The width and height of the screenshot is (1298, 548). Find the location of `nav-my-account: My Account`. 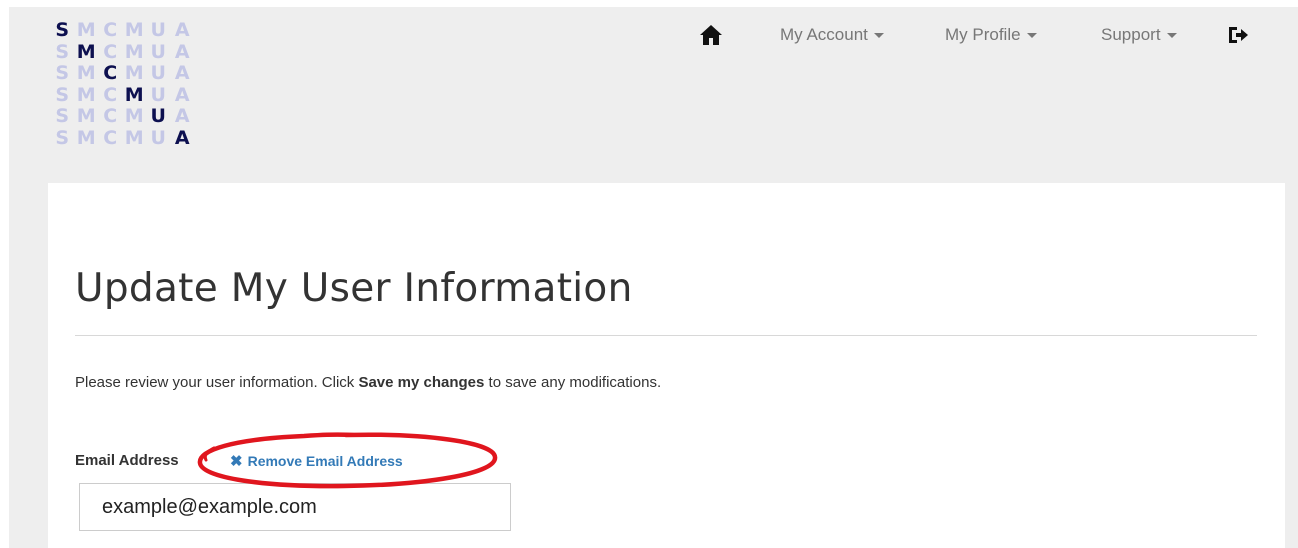

nav-my-account: My Account is located at coordinates (832, 35).